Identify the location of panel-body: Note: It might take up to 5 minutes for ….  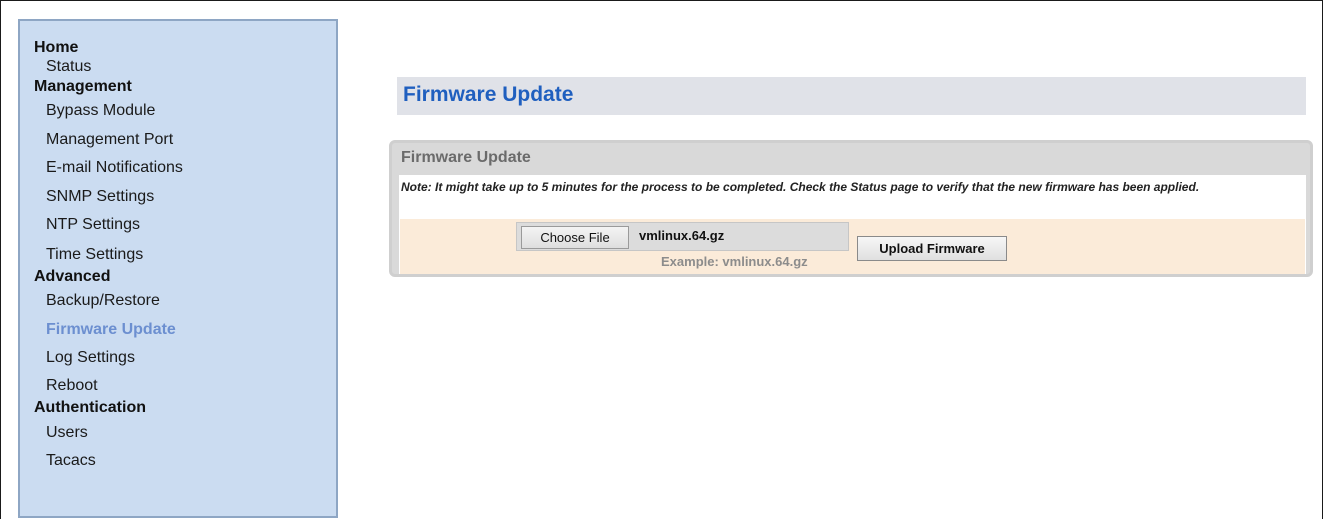
(852, 224).